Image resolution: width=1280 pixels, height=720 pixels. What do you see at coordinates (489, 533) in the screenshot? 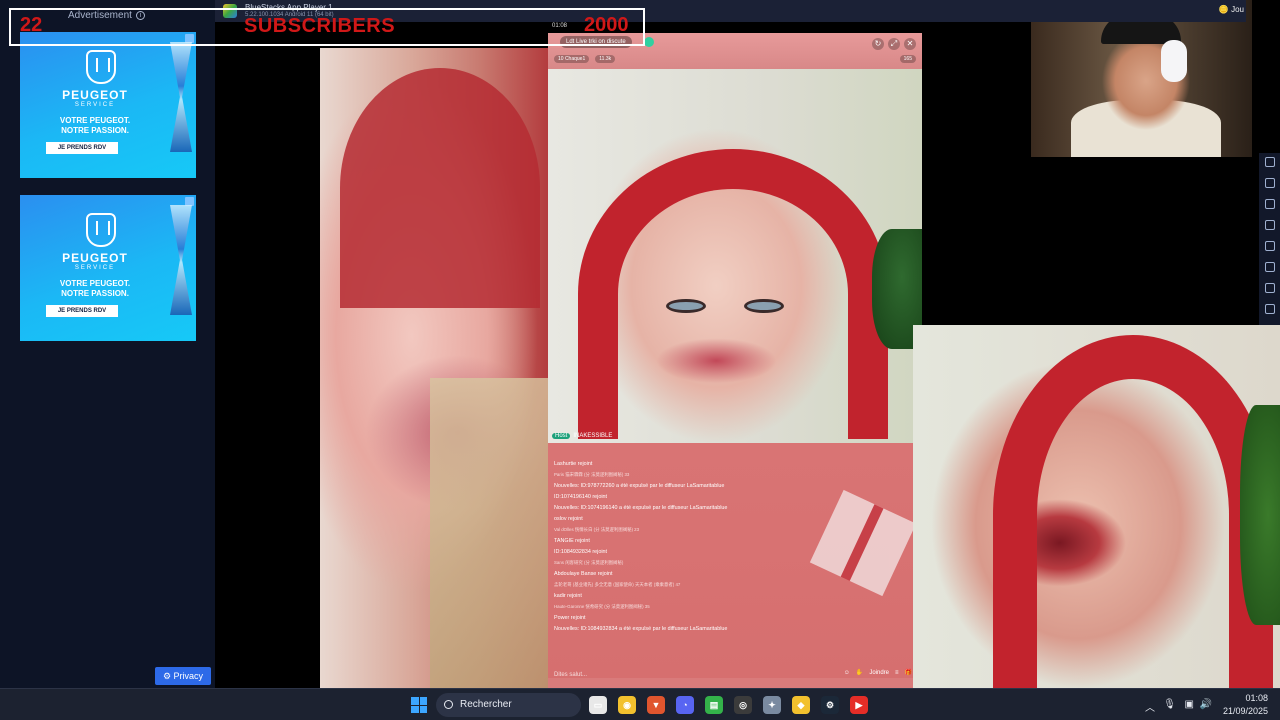
I see `hair-shape` at bounding box center [489, 533].